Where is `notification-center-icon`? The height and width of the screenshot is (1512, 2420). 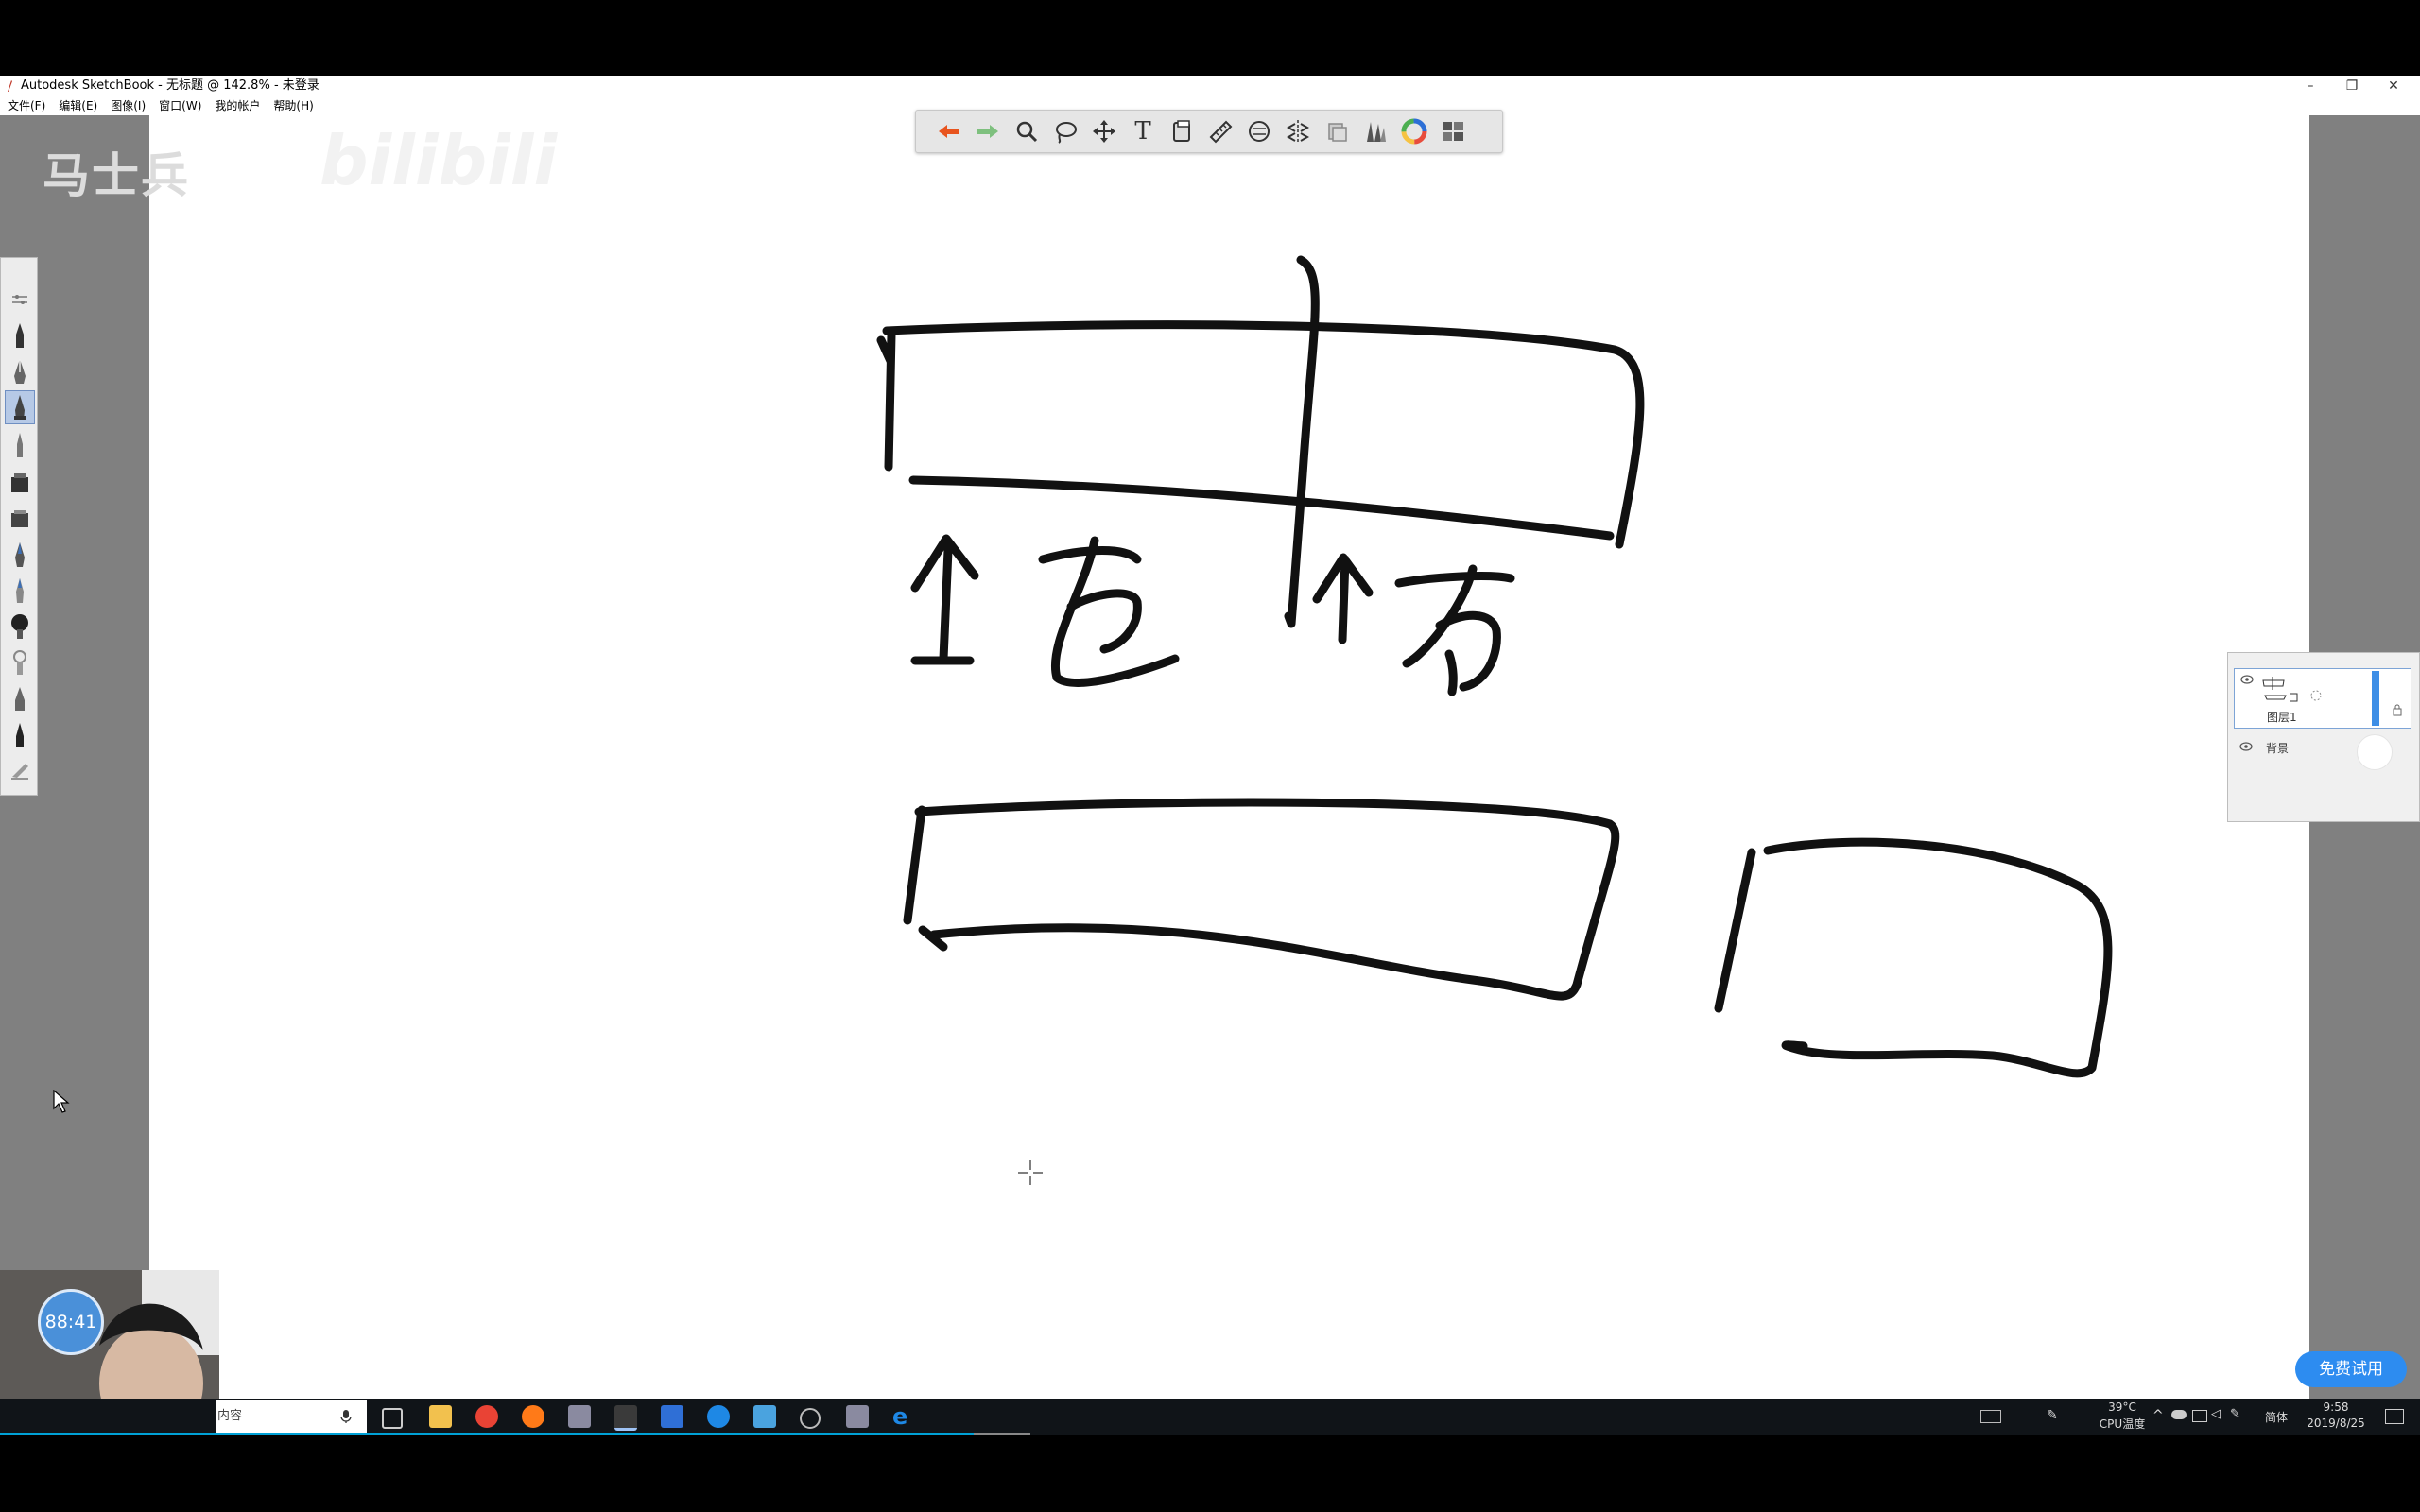
notification-center-icon is located at coordinates (2394, 1416).